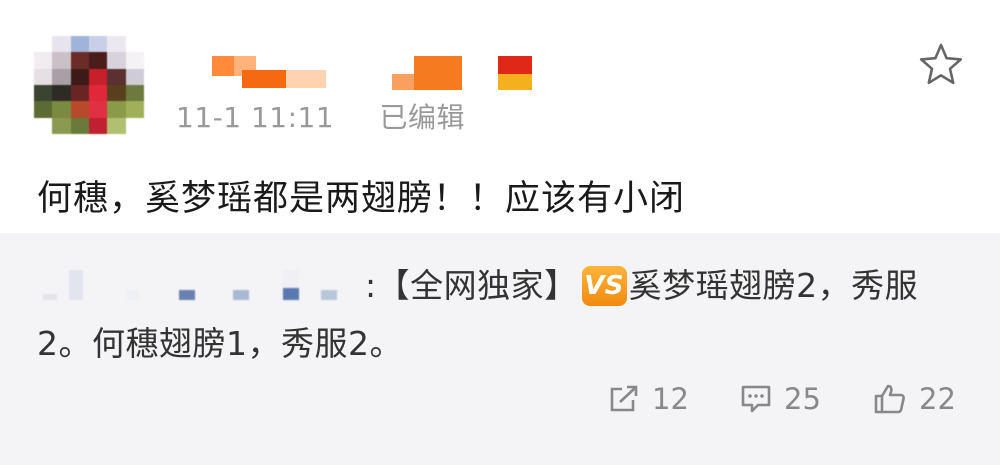 This screenshot has height=465, width=1000. I want to click on post-content: 何穗，奚梦瑶都是两翅膀！！应该有小闭, so click(361, 199).